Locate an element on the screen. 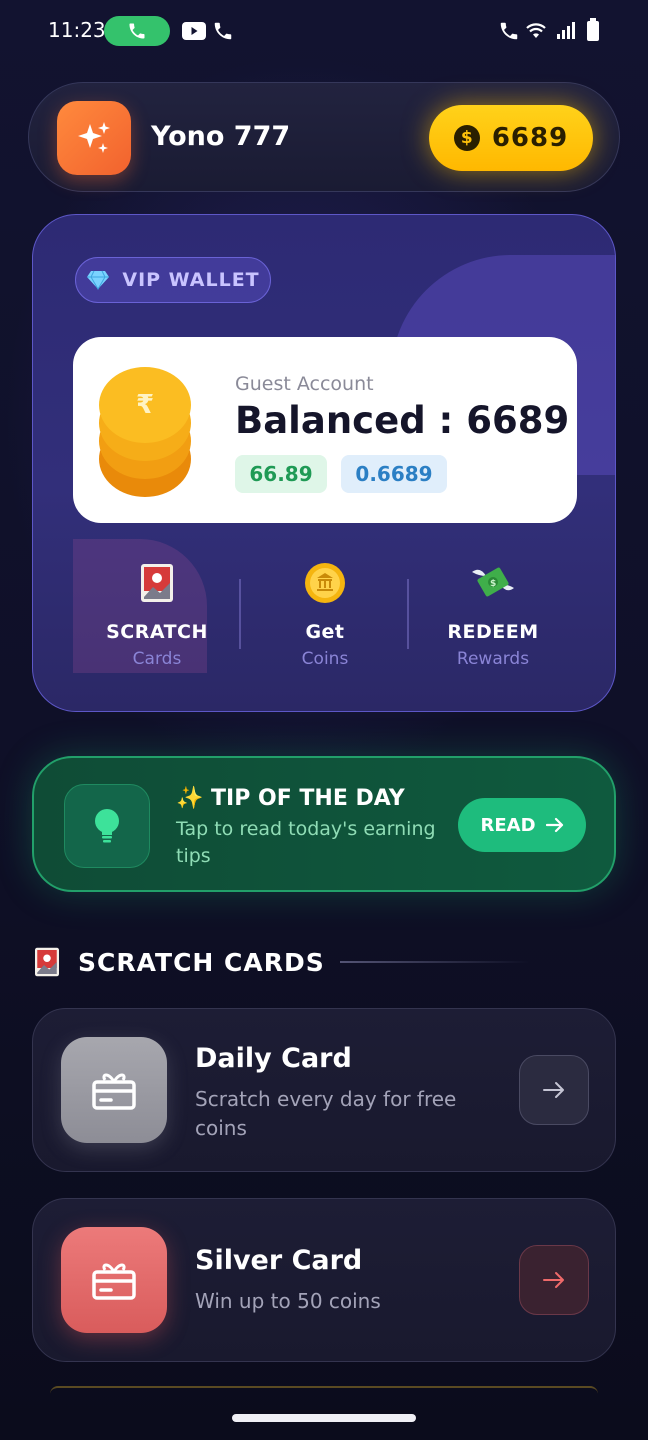 The height and width of the screenshot is (1440, 648). daily-card-icon-box is located at coordinates (114, 1090).